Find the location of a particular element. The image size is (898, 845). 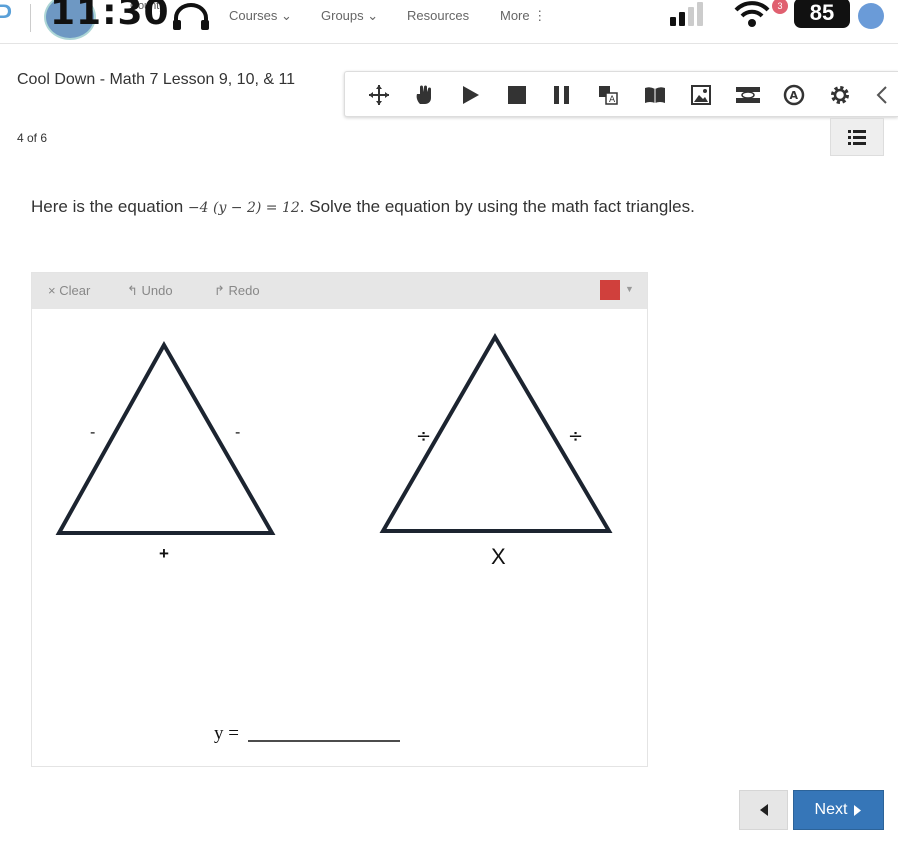

question-list-button is located at coordinates (857, 137).